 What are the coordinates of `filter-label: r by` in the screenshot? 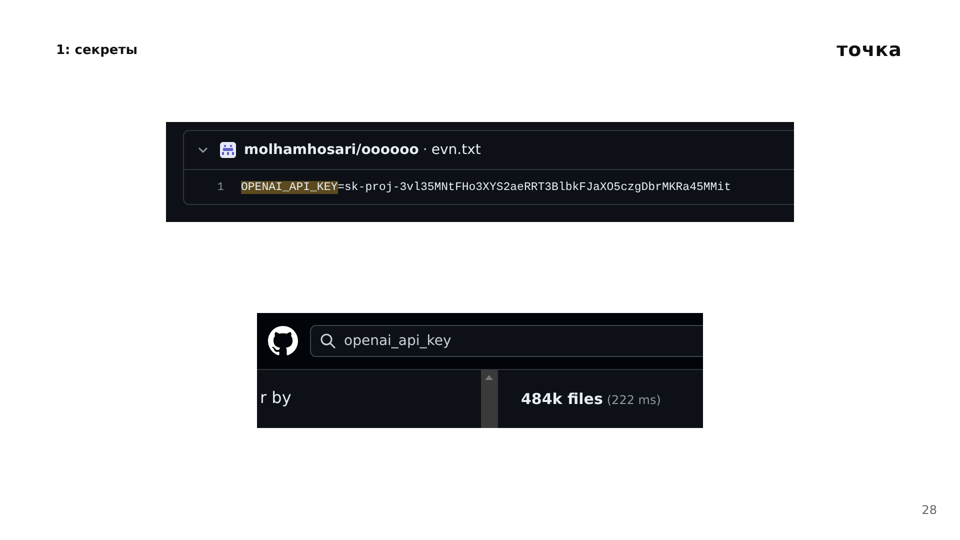 It's located at (276, 397).